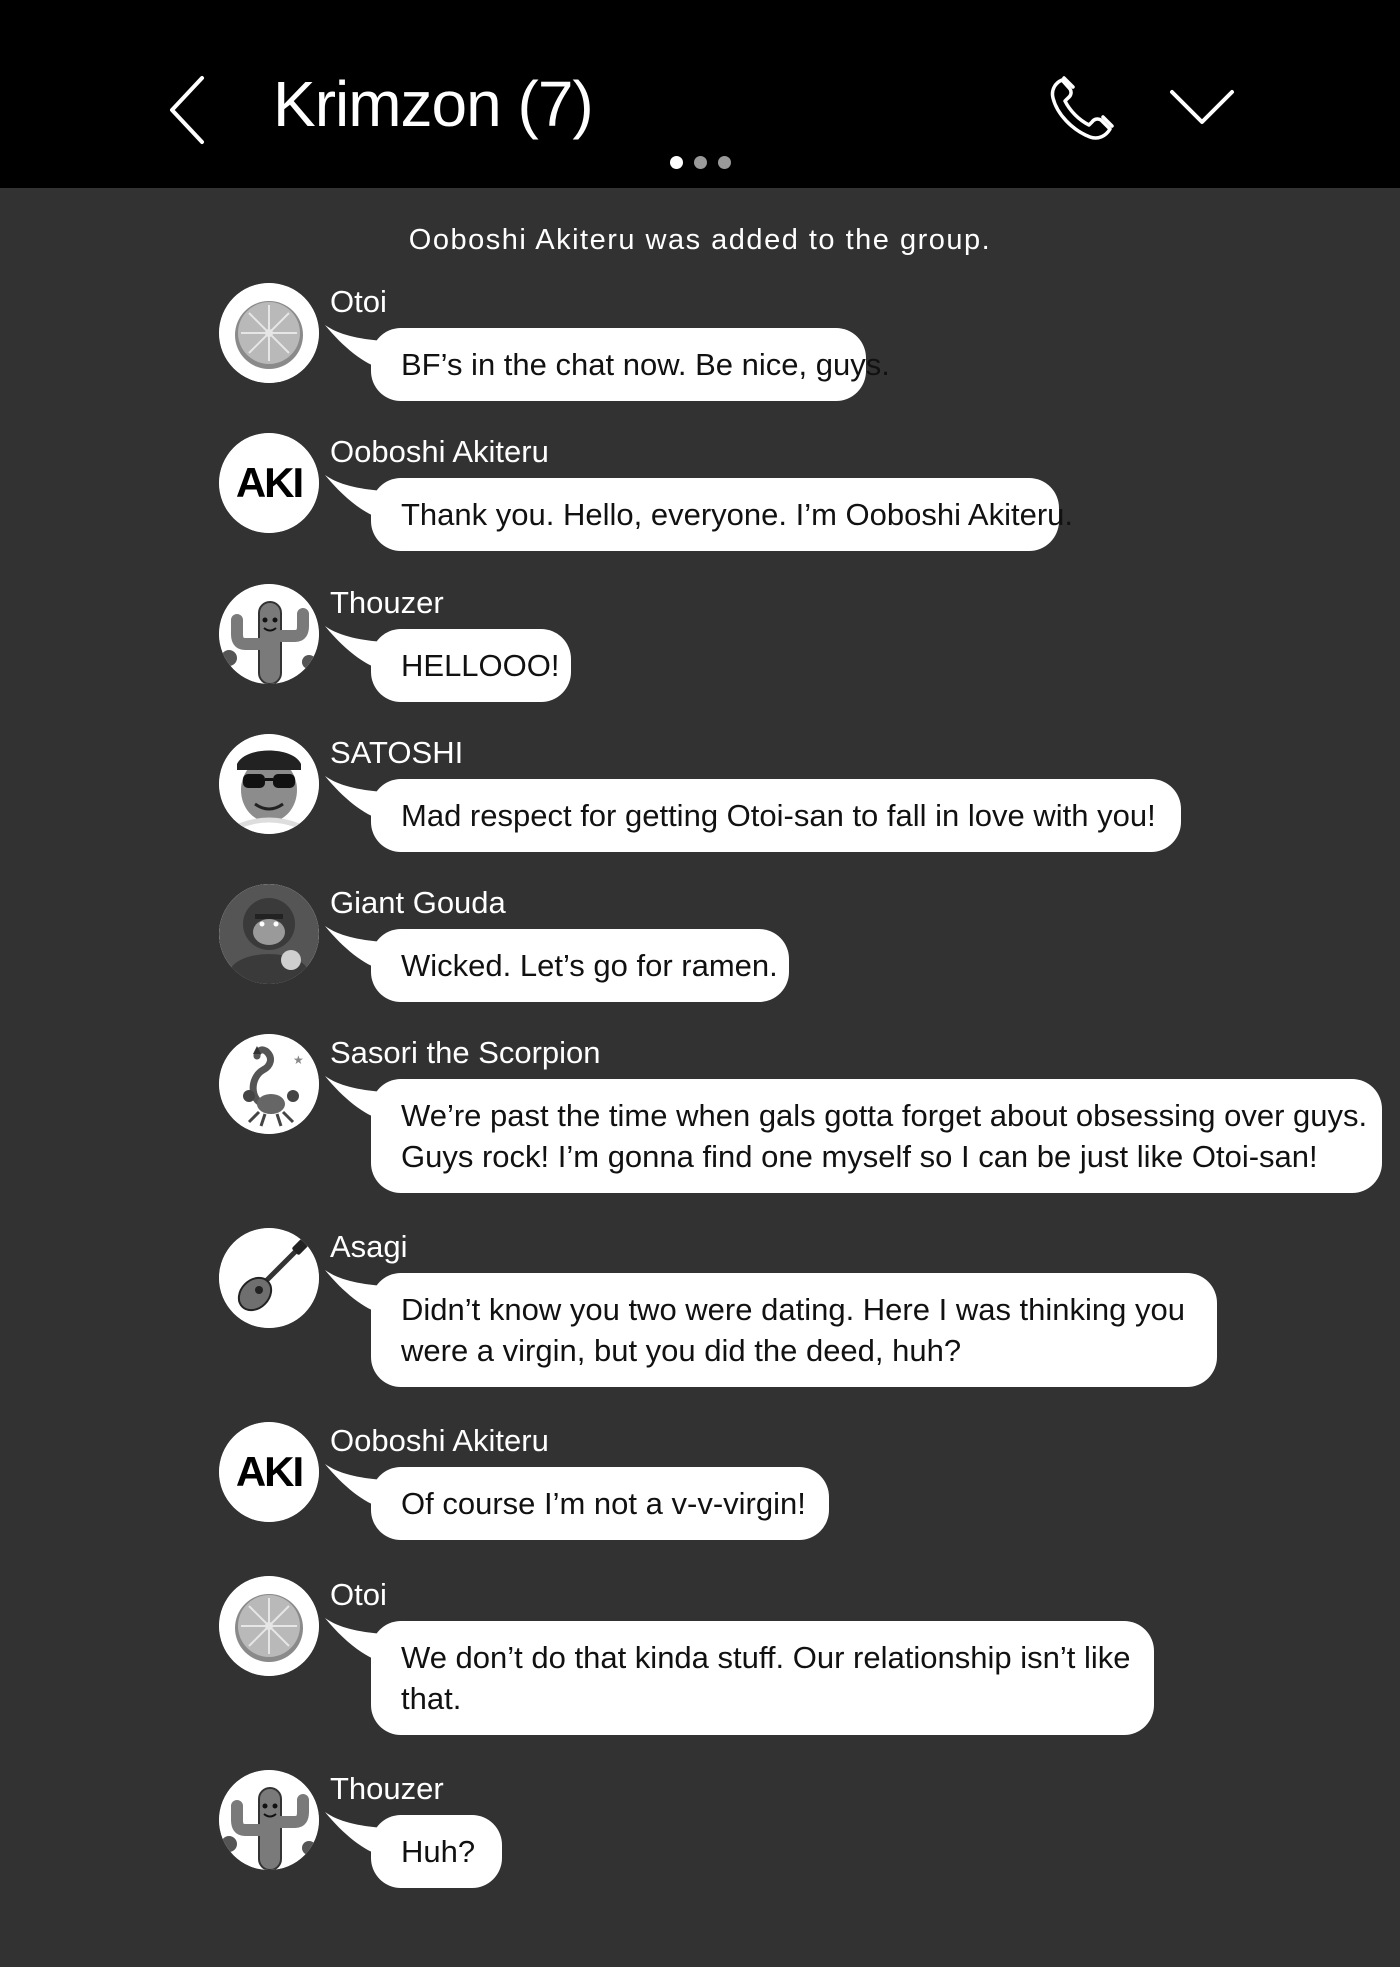 This screenshot has height=1967, width=1400. What do you see at coordinates (397, 752) in the screenshot?
I see `message-sender: SATOSHI` at bounding box center [397, 752].